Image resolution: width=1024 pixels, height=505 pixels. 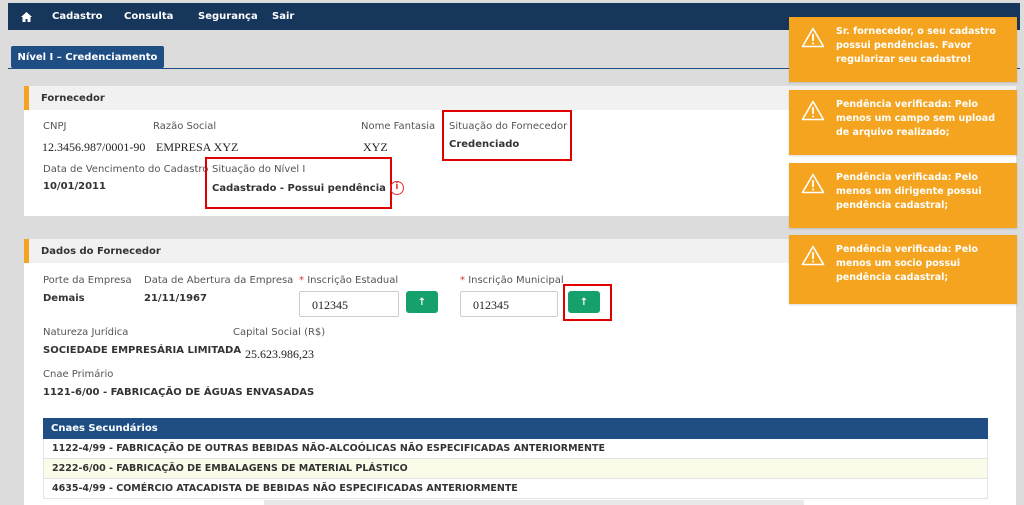 What do you see at coordinates (398, 126) in the screenshot?
I see `nome-fantasia-label: Nome Fantasia` at bounding box center [398, 126].